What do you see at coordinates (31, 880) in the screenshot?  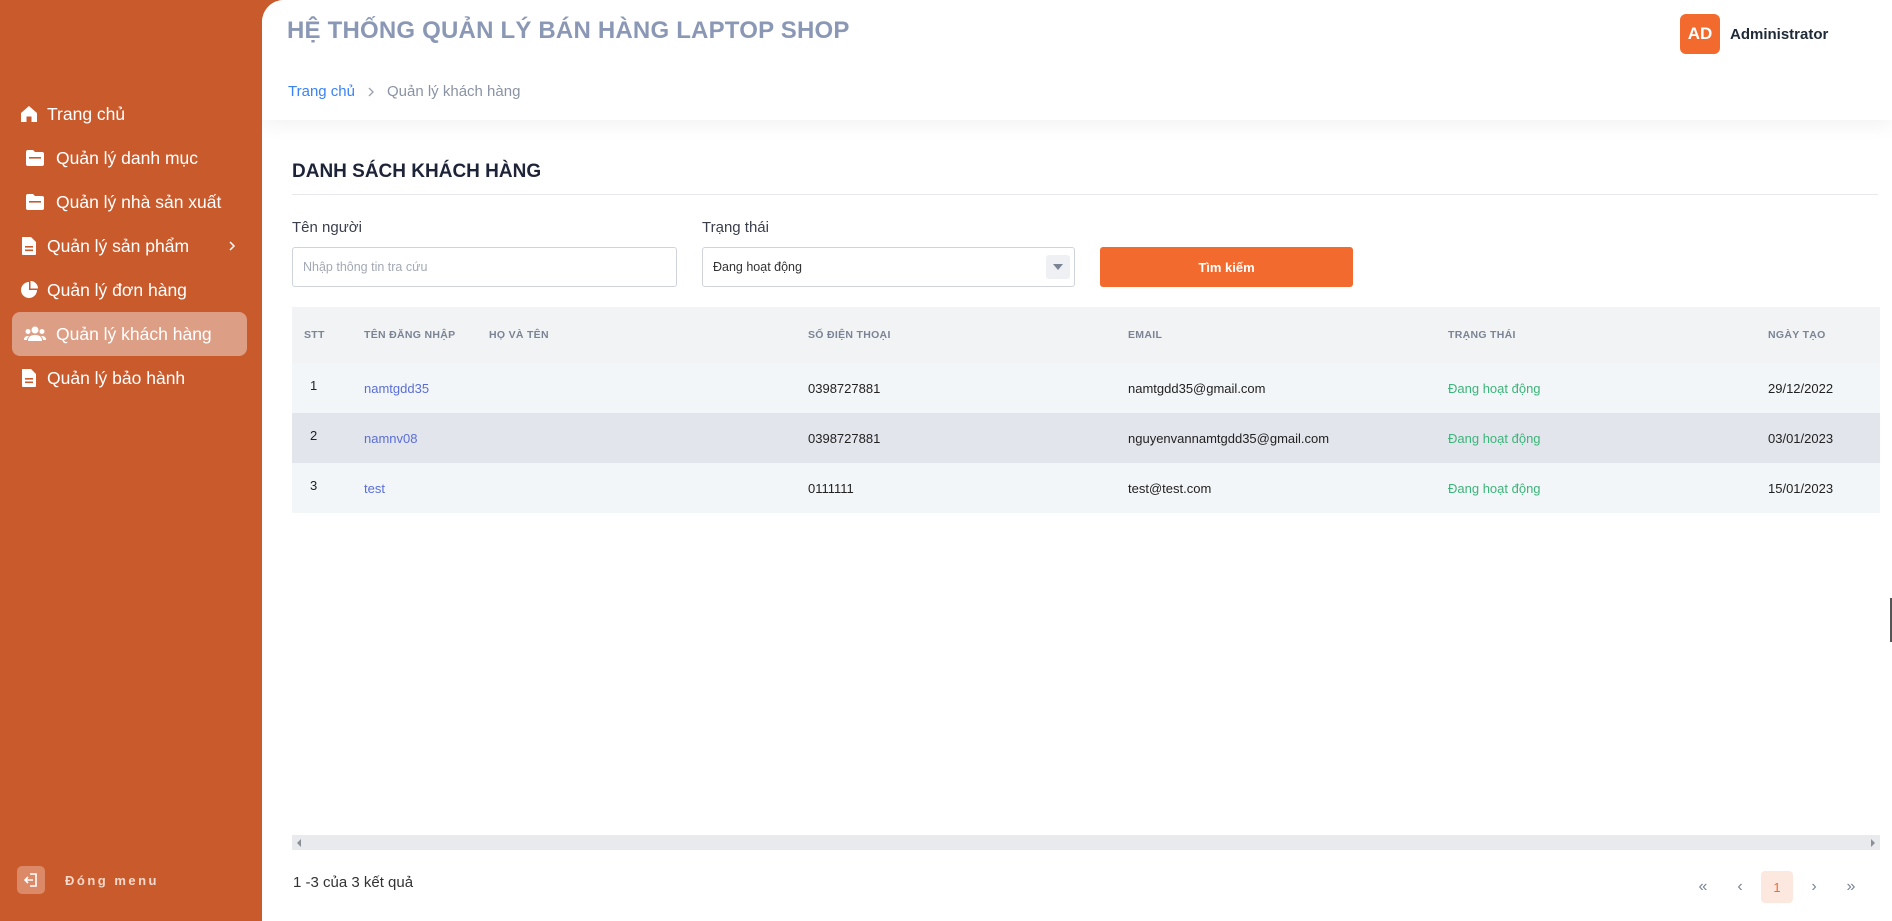 I see `logout-icon` at bounding box center [31, 880].